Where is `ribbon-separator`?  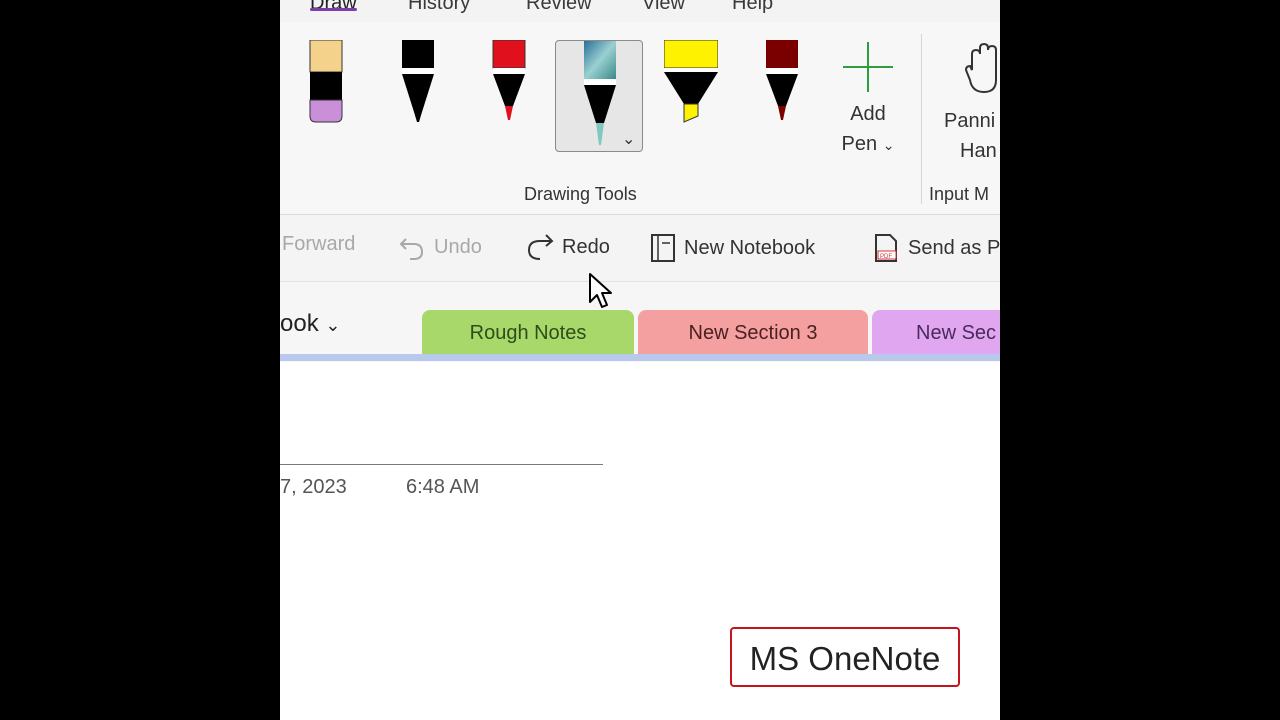 ribbon-separator is located at coordinates (921, 119).